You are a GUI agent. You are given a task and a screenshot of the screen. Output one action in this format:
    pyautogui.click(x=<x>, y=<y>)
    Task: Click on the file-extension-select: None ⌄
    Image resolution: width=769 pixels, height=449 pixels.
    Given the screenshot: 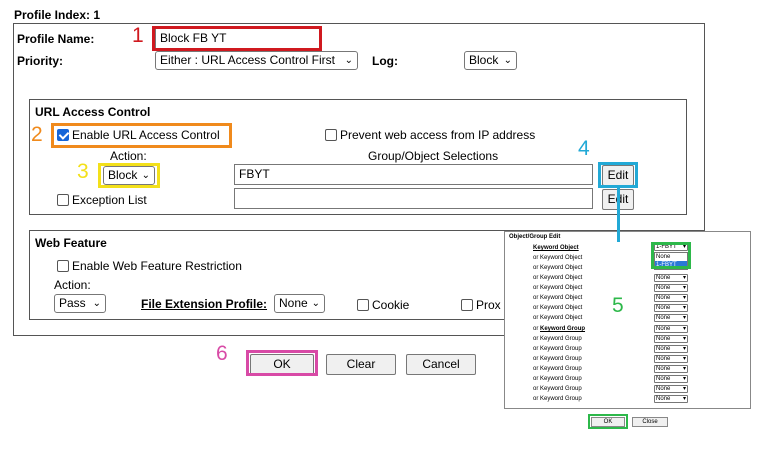 What is the action you would take?
    pyautogui.click(x=299, y=303)
    